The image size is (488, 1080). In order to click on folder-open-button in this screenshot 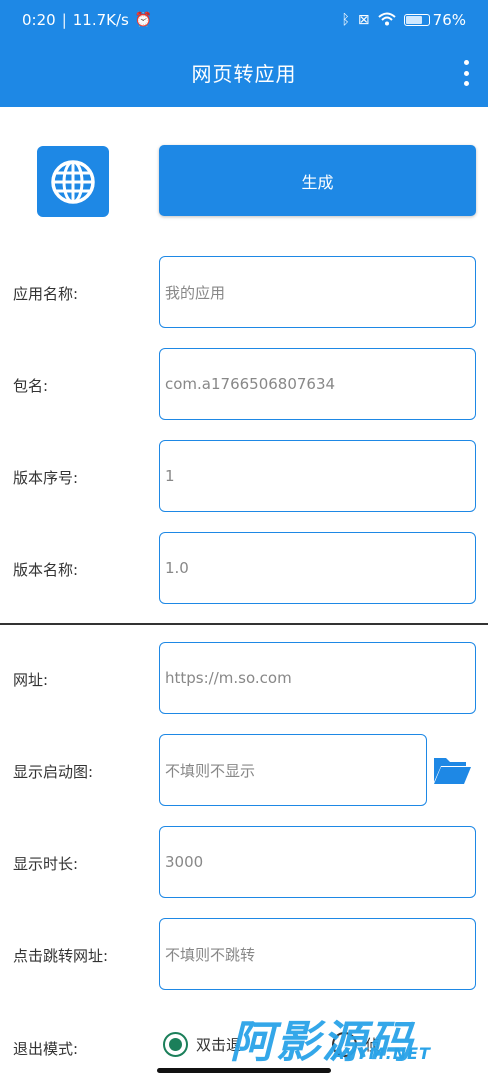, I will do `click(452, 770)`.